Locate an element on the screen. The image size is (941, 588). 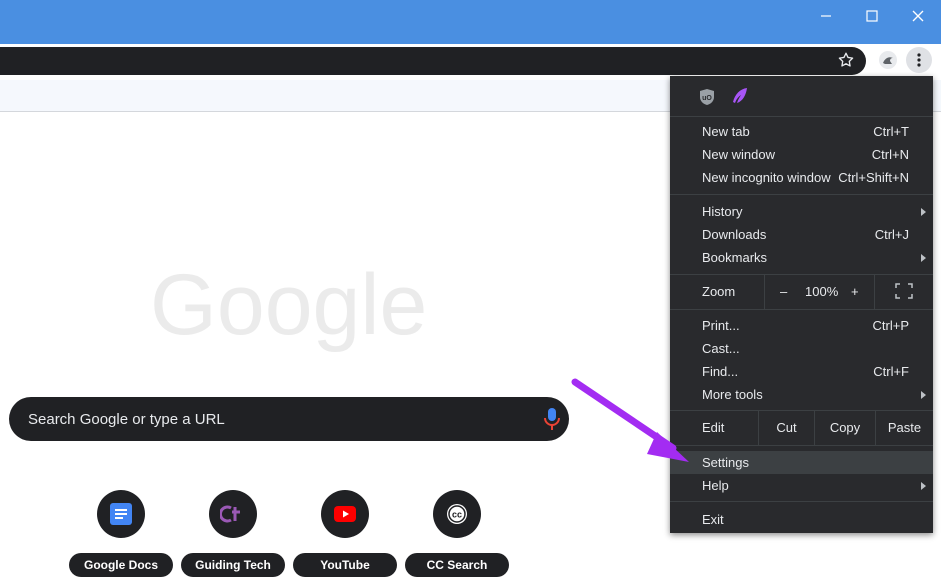
ublock-origin-icon: uO is located at coordinates (707, 97).